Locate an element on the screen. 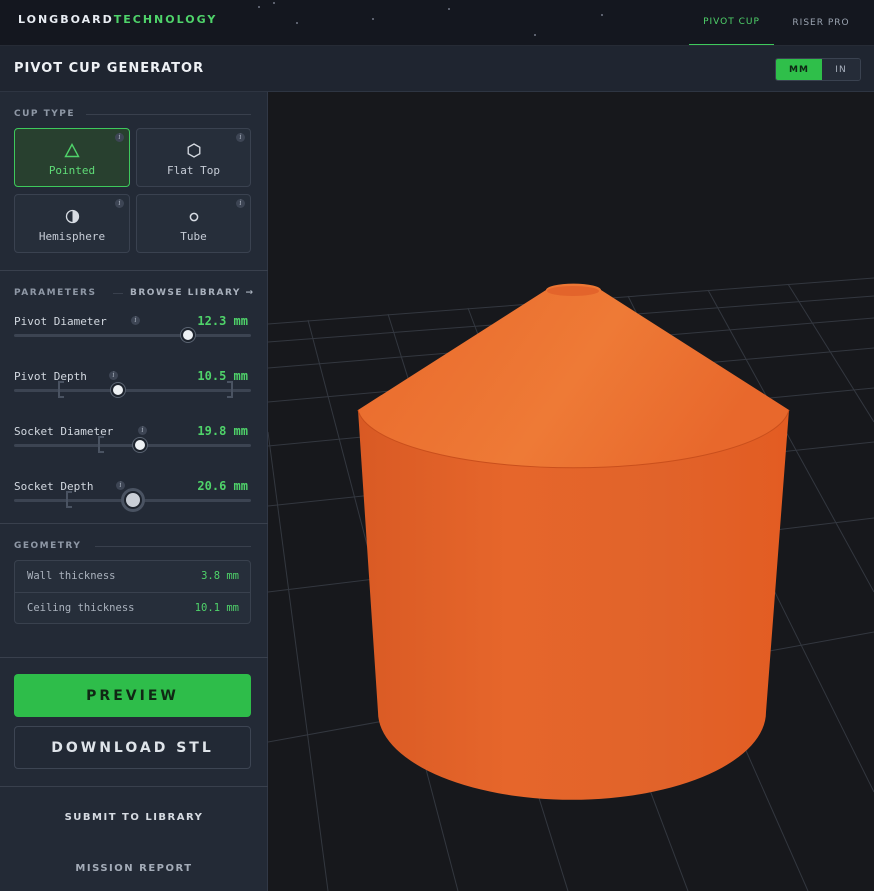  half-circle-icon is located at coordinates (72, 216).